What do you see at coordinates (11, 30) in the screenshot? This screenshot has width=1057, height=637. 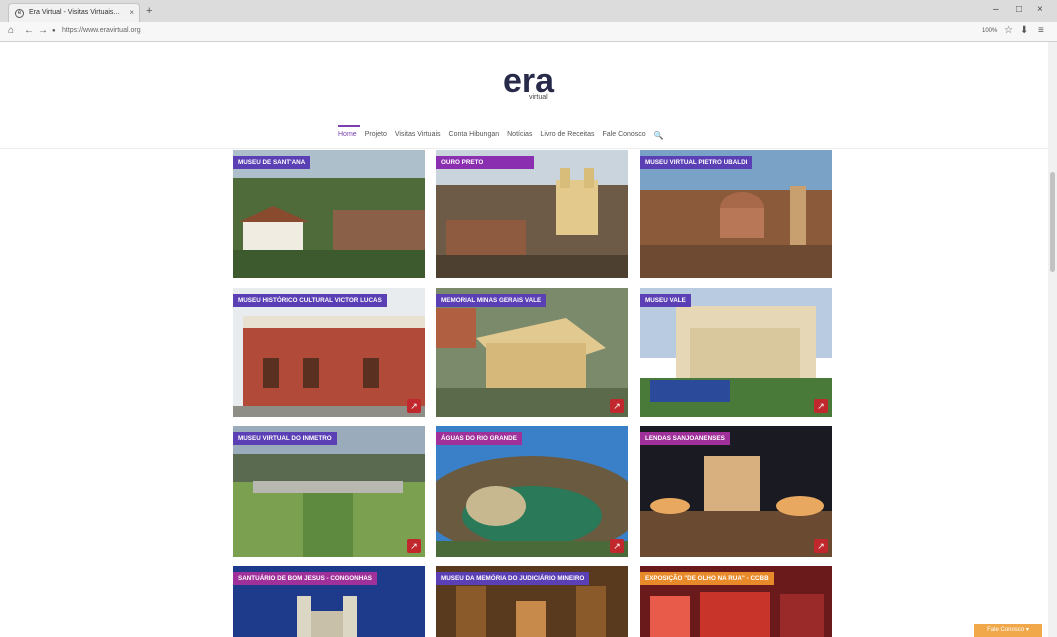 I see `home-icon: ⌂` at bounding box center [11, 30].